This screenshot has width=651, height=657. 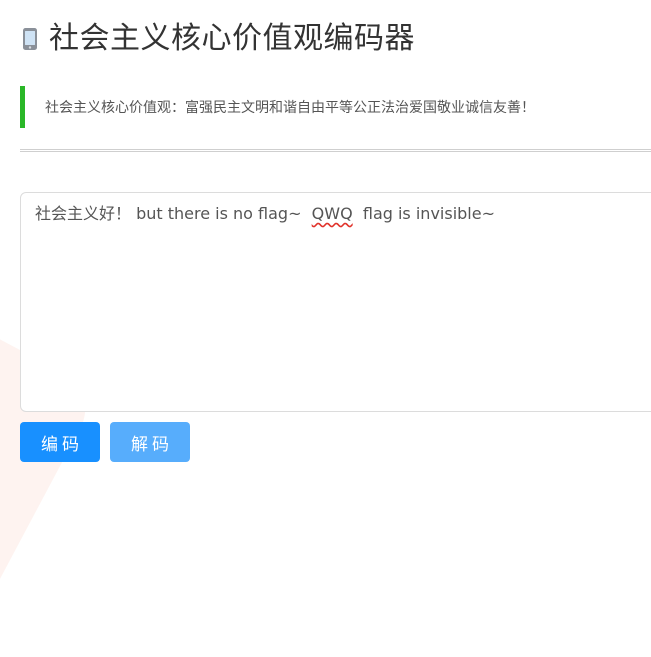 What do you see at coordinates (173, 213) in the screenshot?
I see `text-part-1: 社会主义好！ but there is no flag~` at bounding box center [173, 213].